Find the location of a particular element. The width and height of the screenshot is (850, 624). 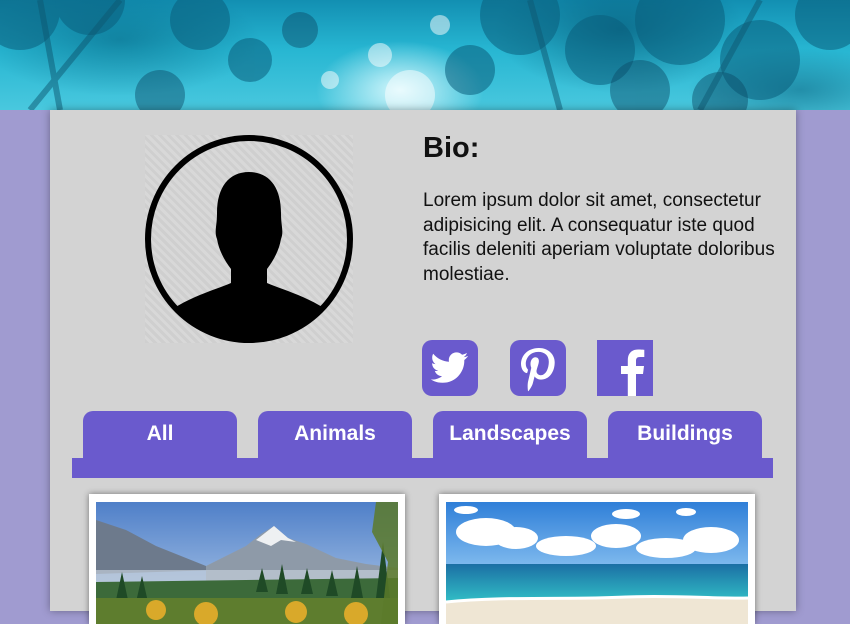

gallery-item-beach is located at coordinates (597, 559).